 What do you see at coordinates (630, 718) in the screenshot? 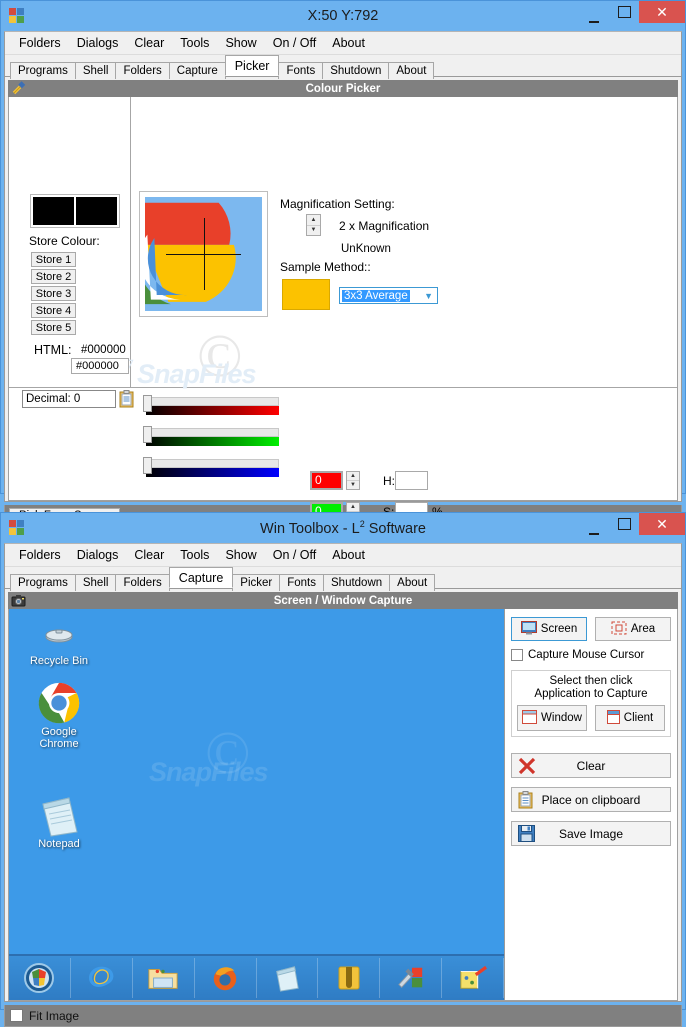
I see `client-capture-button: Client` at bounding box center [630, 718].